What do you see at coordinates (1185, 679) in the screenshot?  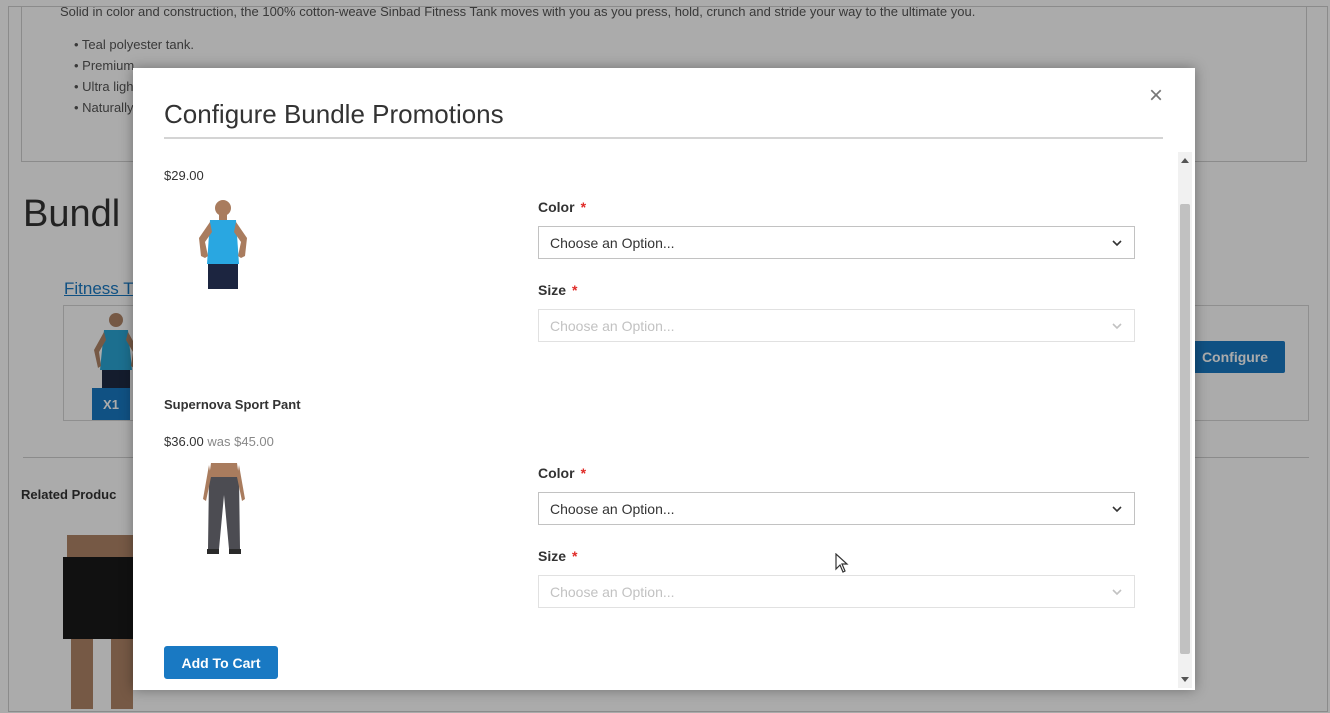 I see `scroll-down-arrow-icon` at bounding box center [1185, 679].